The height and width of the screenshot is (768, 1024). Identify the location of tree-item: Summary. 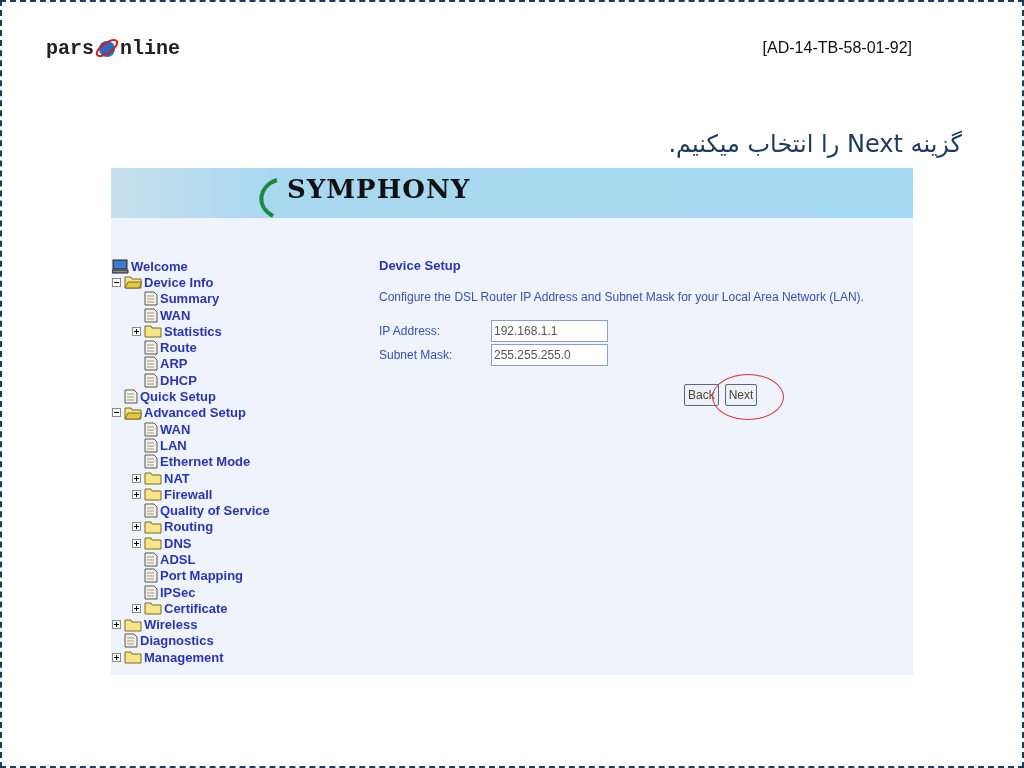
(190, 299).